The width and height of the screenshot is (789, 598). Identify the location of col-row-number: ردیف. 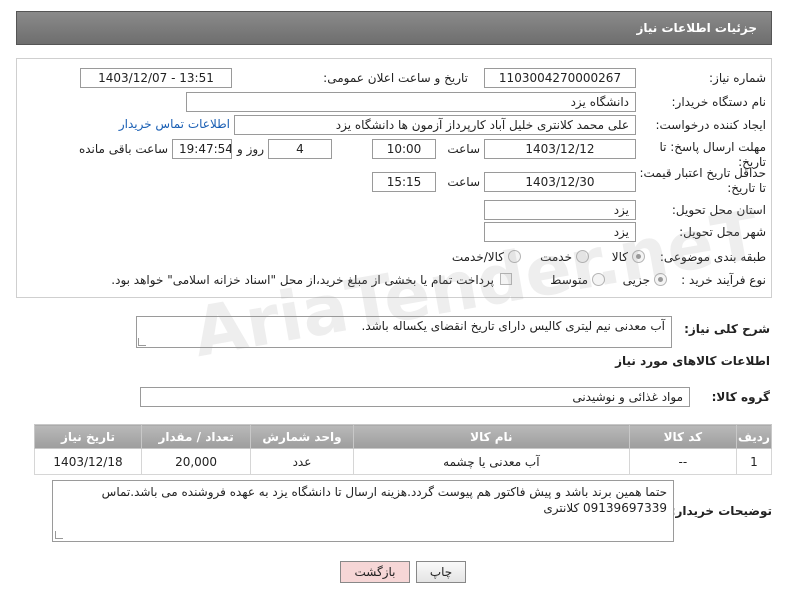
(754, 436).